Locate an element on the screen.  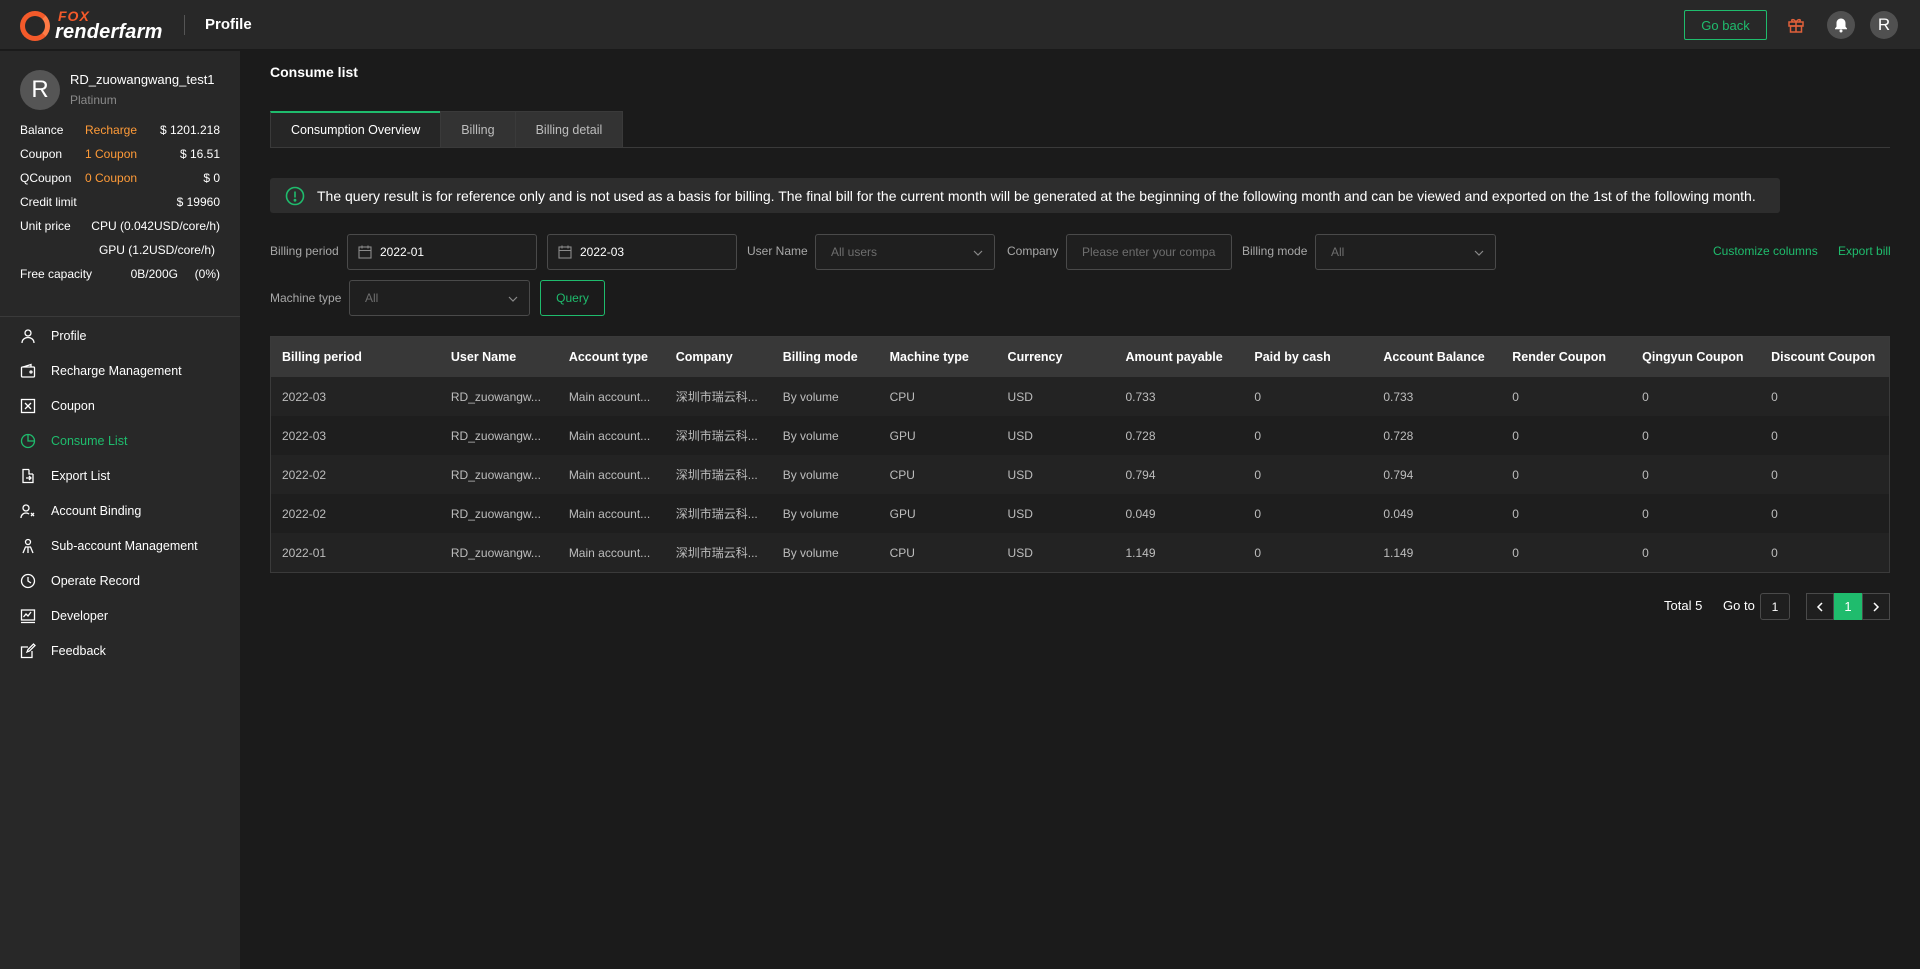
sidebar-item-profile: Profile is located at coordinates (120, 335).